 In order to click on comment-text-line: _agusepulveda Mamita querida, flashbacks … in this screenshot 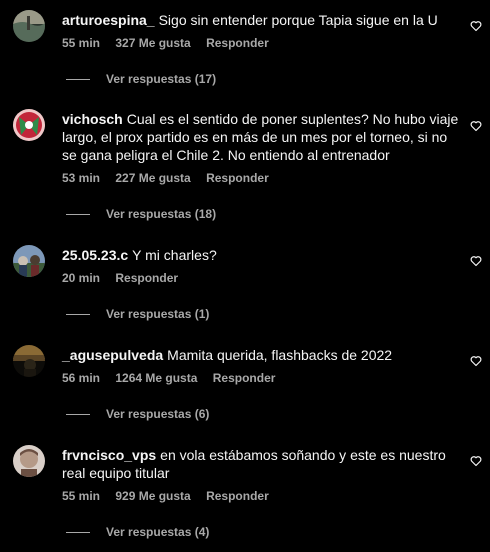, I will do `click(262, 355)`.